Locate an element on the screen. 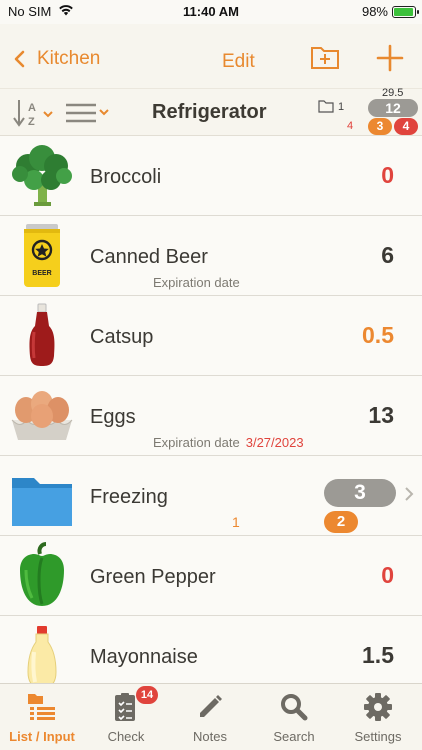 The height and width of the screenshot is (750, 422). folder-count: 1 is located at coordinates (341, 107).